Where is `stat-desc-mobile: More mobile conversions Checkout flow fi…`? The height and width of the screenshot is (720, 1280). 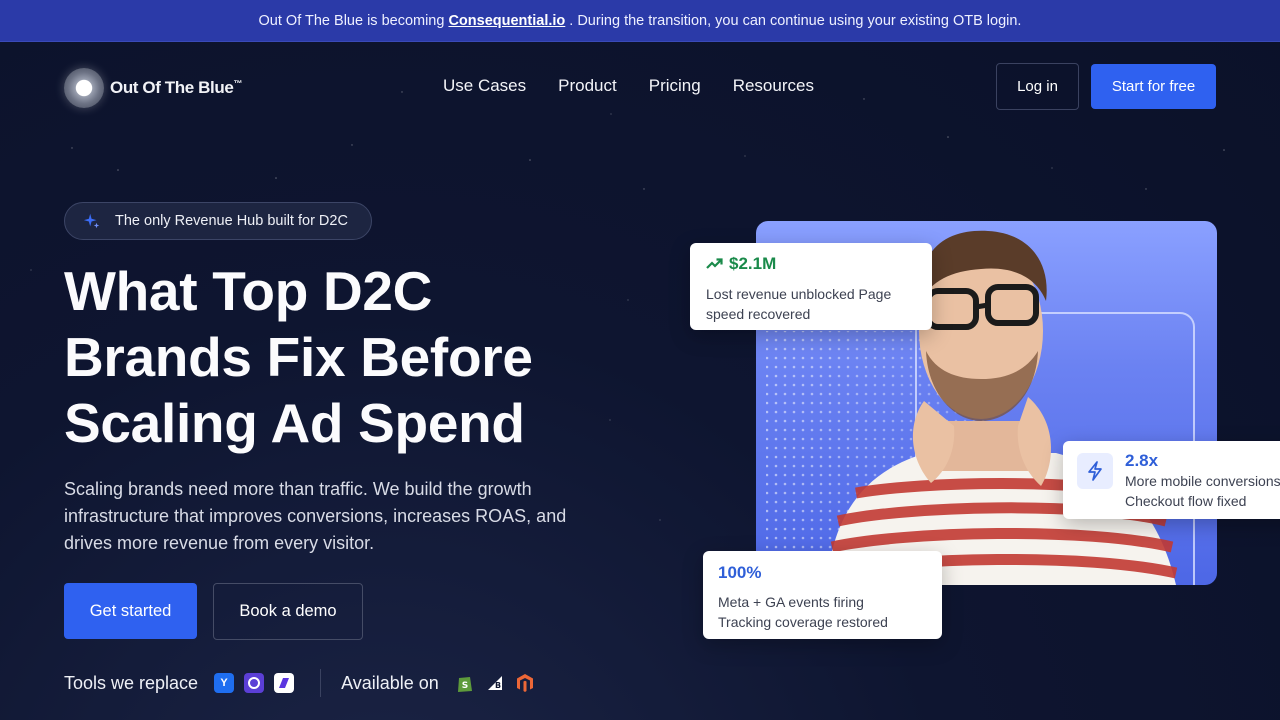 stat-desc-mobile: More mobile conversions Checkout flow fi… is located at coordinates (1202, 491).